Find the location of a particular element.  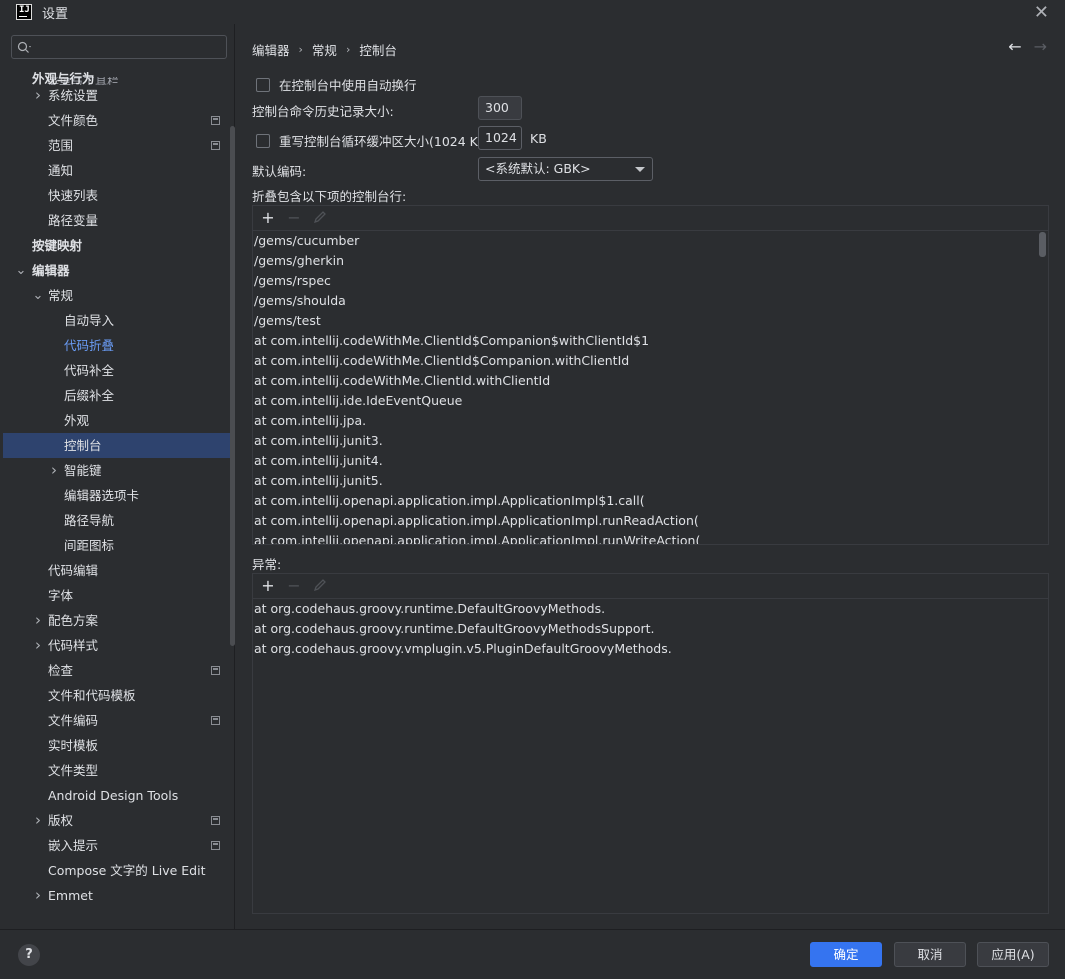

sidebar-item: ⌄ 常规 is located at coordinates (119, 295).